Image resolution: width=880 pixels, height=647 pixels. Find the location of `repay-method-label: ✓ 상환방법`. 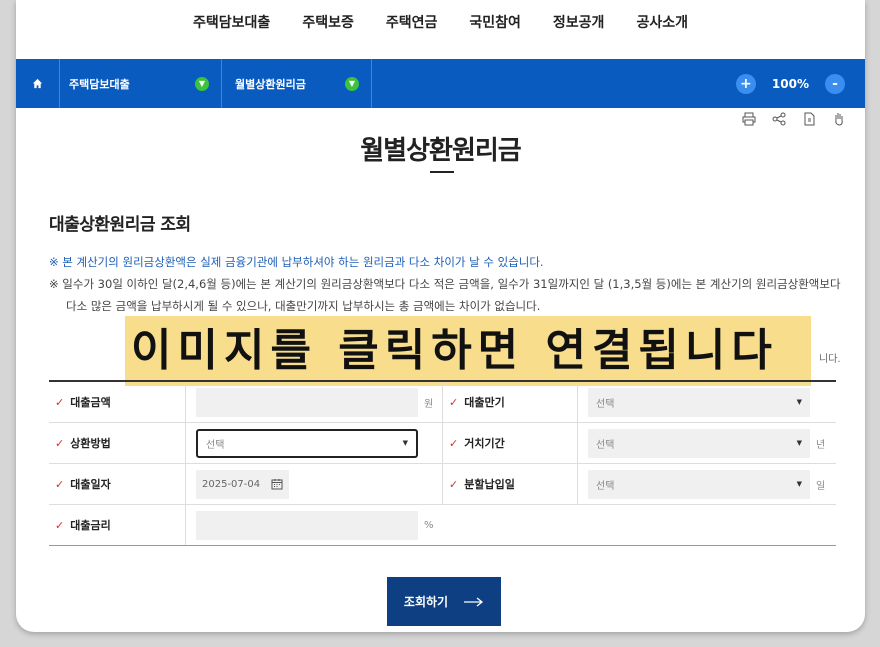

repay-method-label: ✓ 상환방법 is located at coordinates (117, 443).